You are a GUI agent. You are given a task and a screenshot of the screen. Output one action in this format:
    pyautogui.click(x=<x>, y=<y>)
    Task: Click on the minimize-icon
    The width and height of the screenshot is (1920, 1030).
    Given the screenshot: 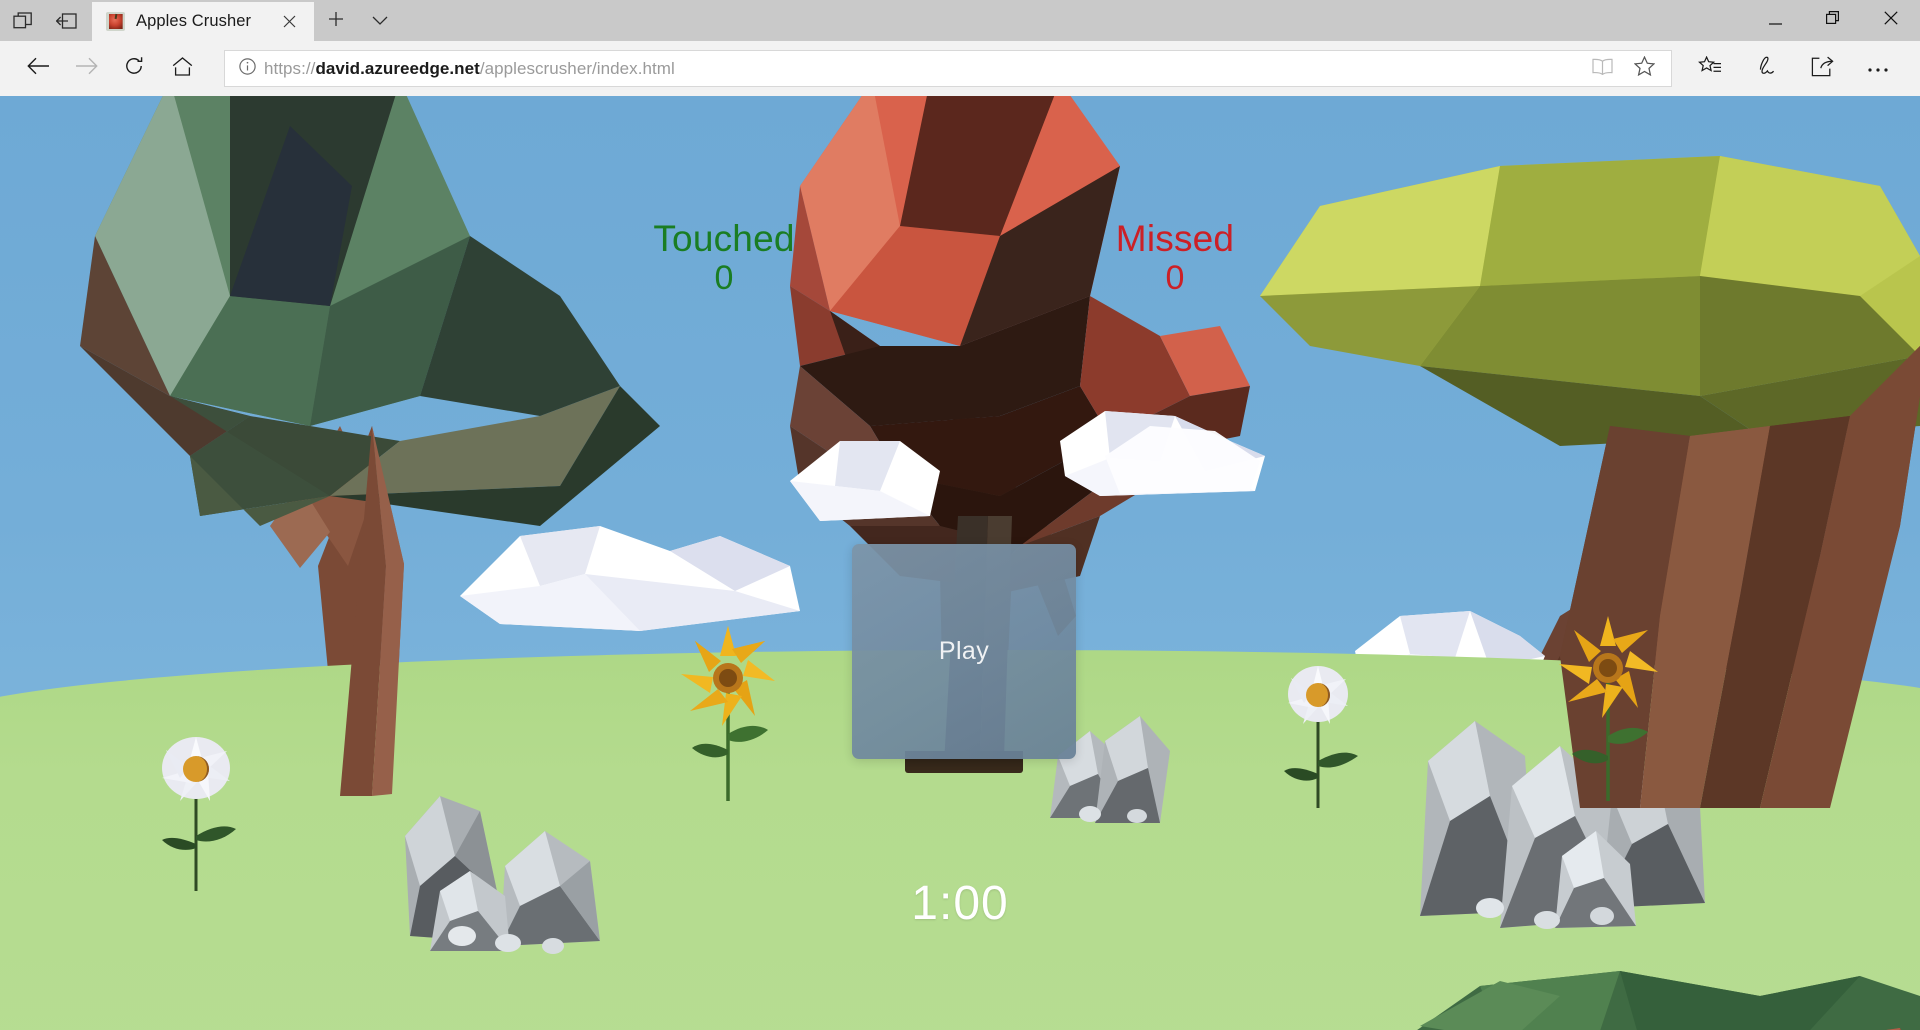 What is the action you would take?
    pyautogui.click(x=1775, y=21)
    